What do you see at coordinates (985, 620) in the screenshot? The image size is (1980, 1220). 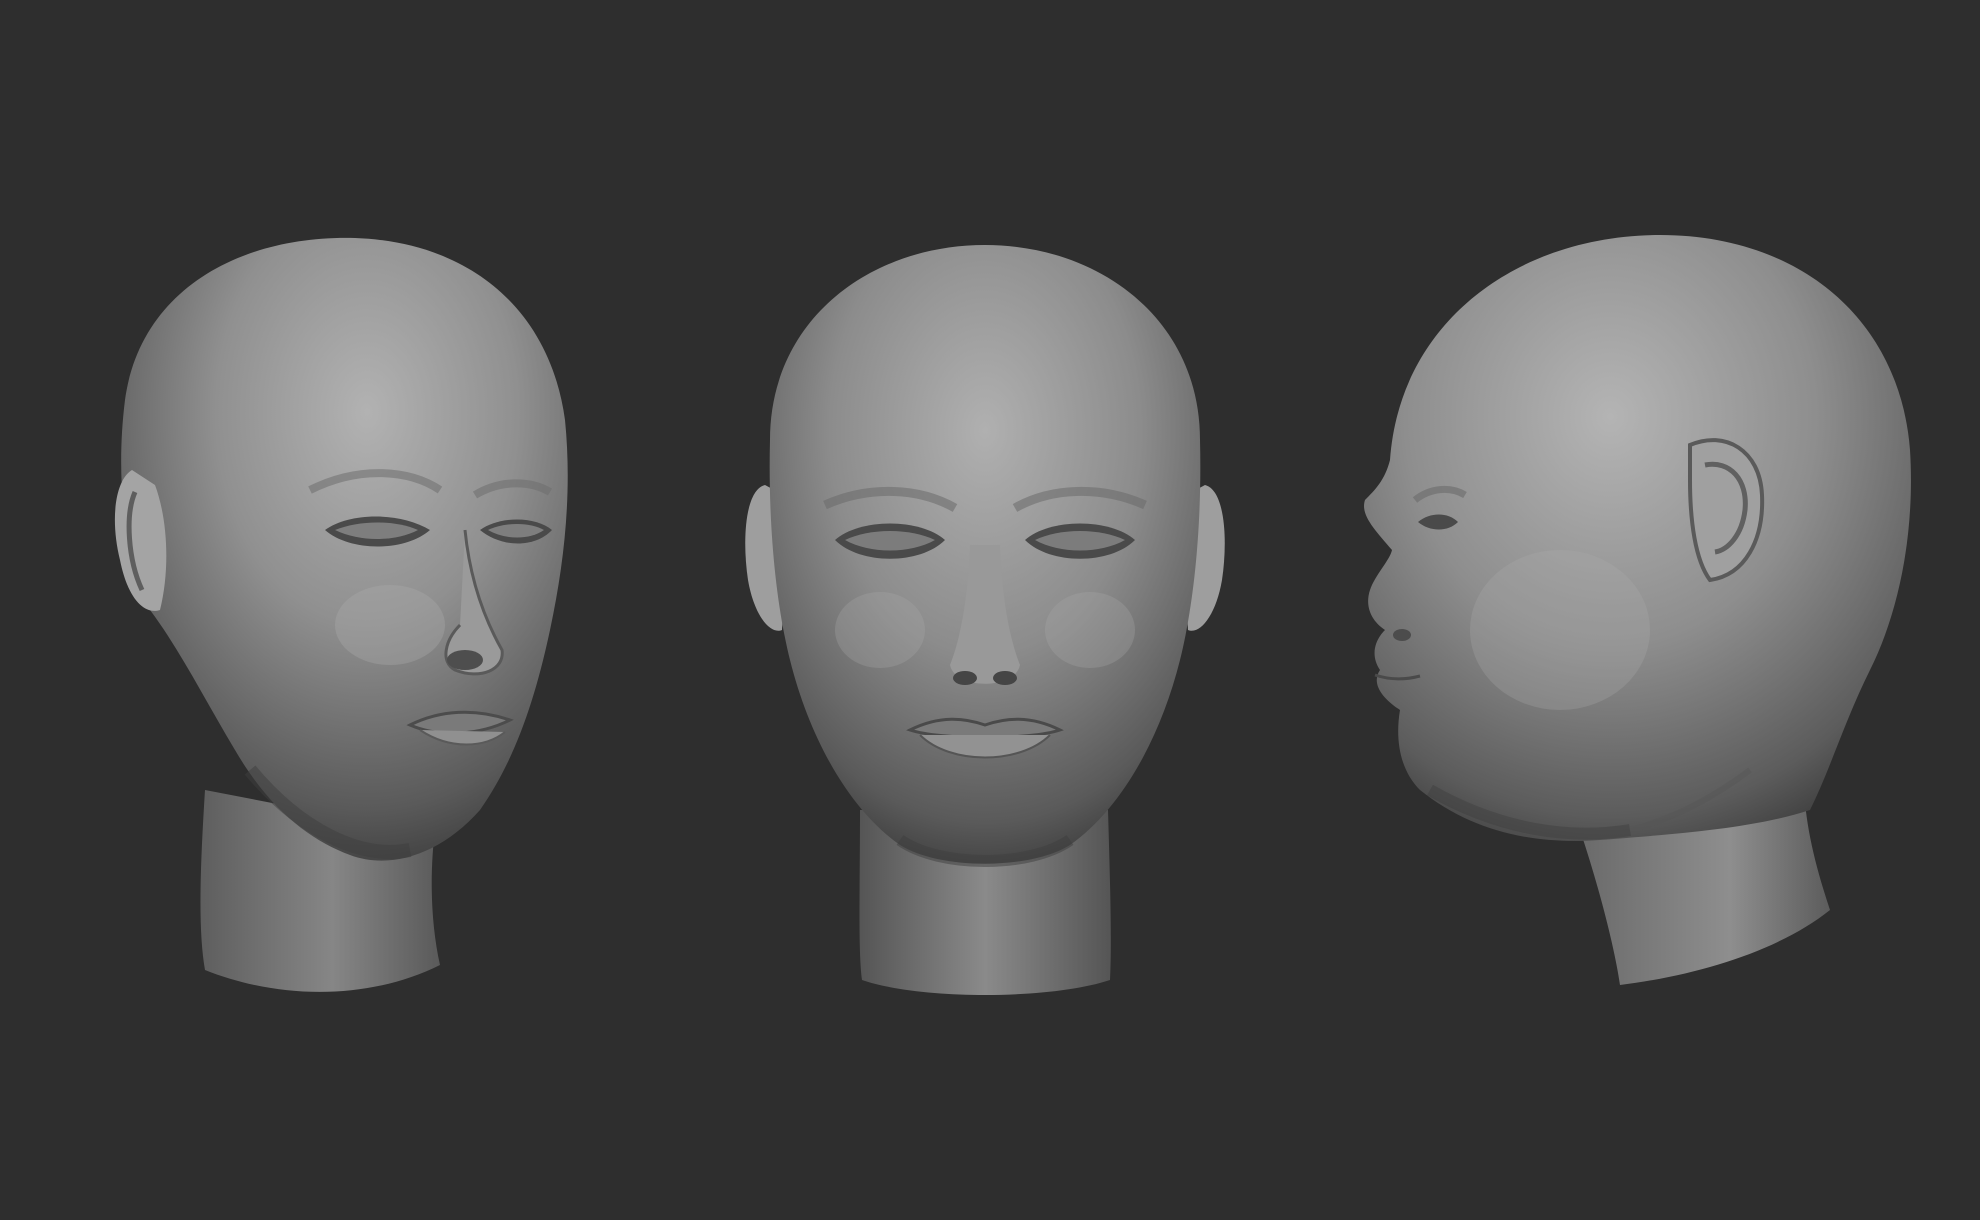 I see `head-front-render` at bounding box center [985, 620].